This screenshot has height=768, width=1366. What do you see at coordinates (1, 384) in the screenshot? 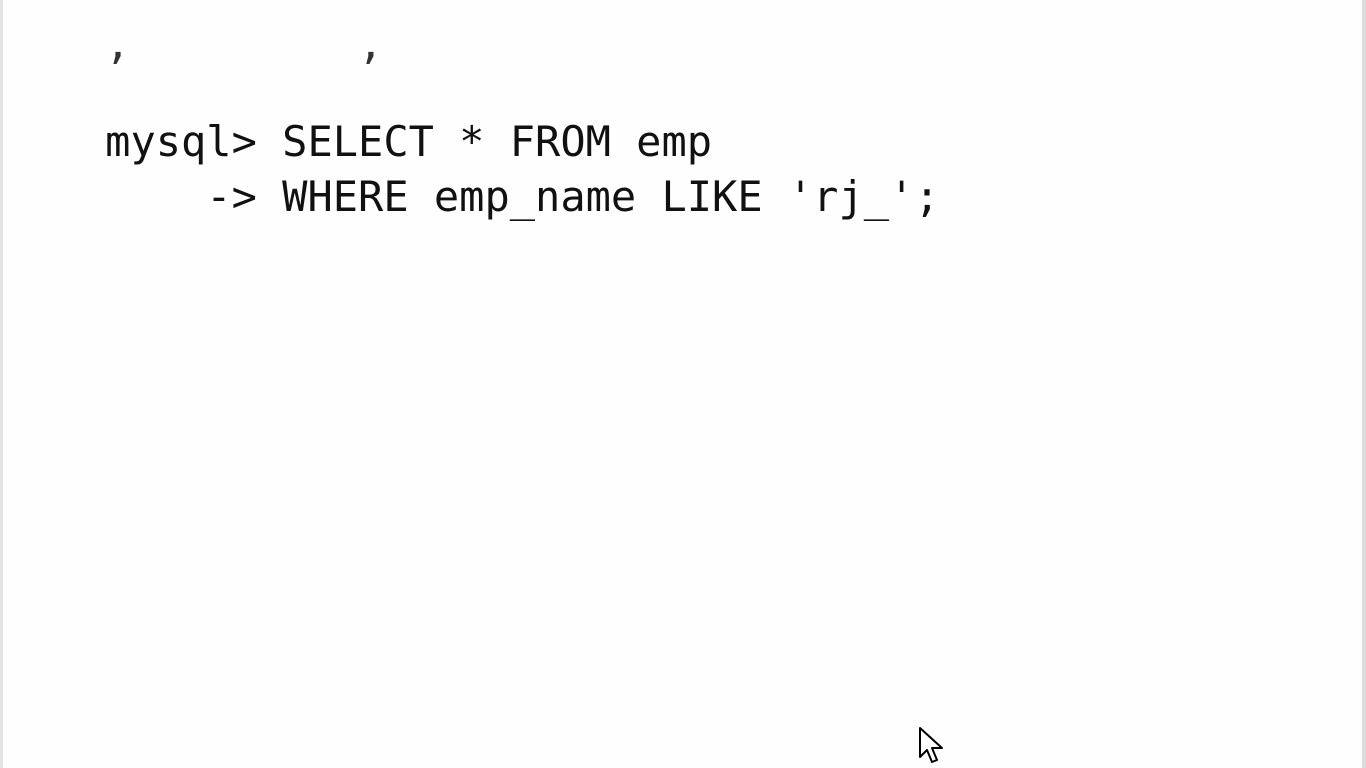
I see `window-left-border` at bounding box center [1, 384].